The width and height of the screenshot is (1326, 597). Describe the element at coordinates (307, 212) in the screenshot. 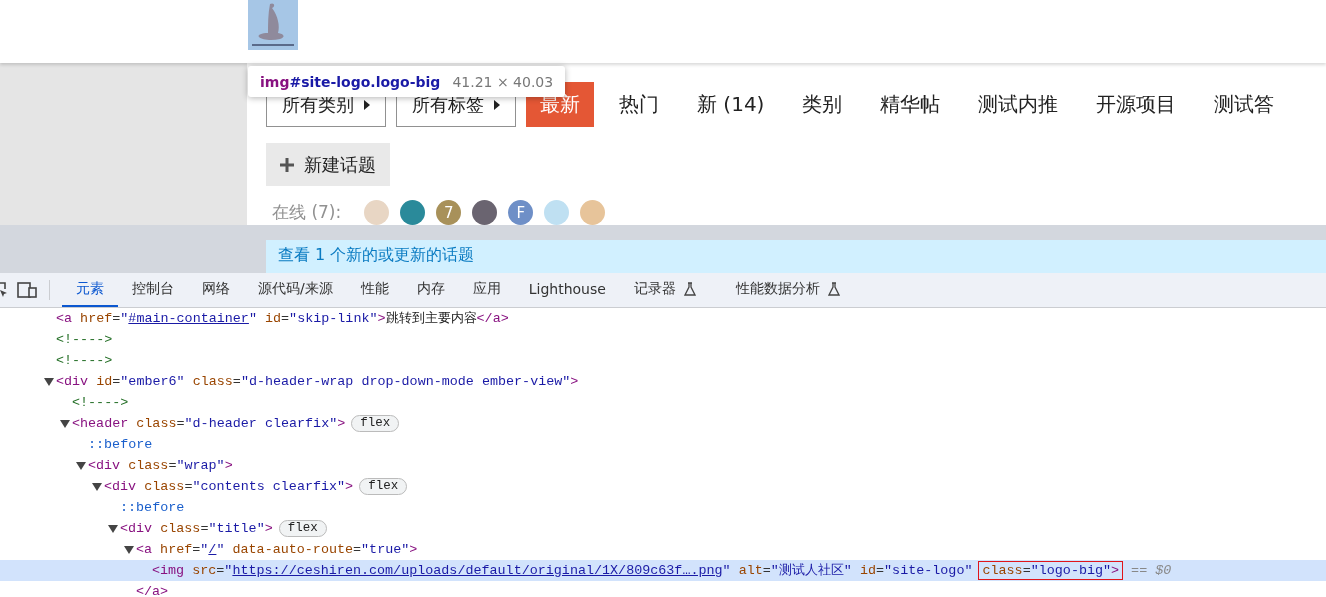

I see `online-label: 在线 (7):` at that location.